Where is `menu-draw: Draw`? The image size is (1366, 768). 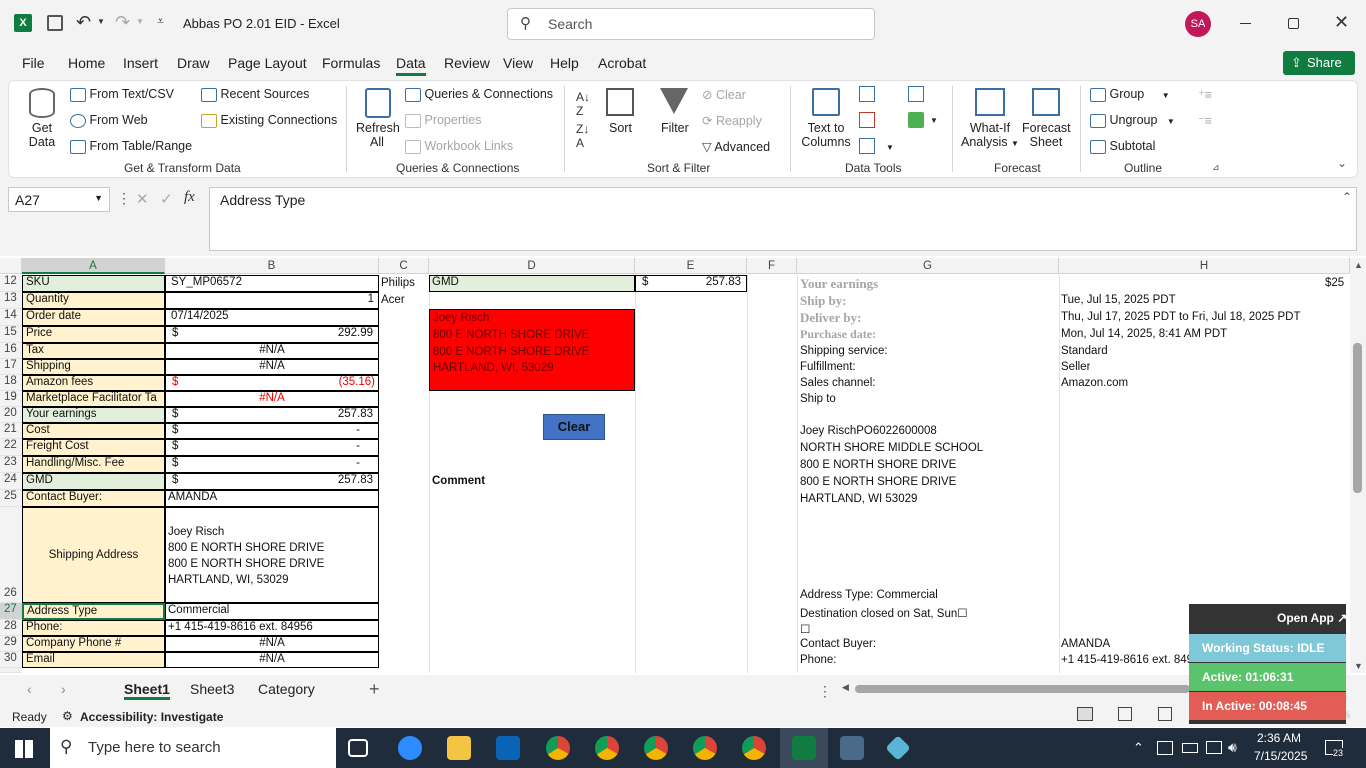 menu-draw: Draw is located at coordinates (193, 63).